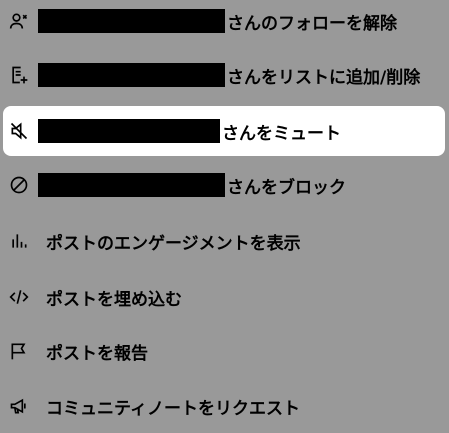 This screenshot has height=433, width=449. I want to click on megaphone-icon, so click(19, 406).